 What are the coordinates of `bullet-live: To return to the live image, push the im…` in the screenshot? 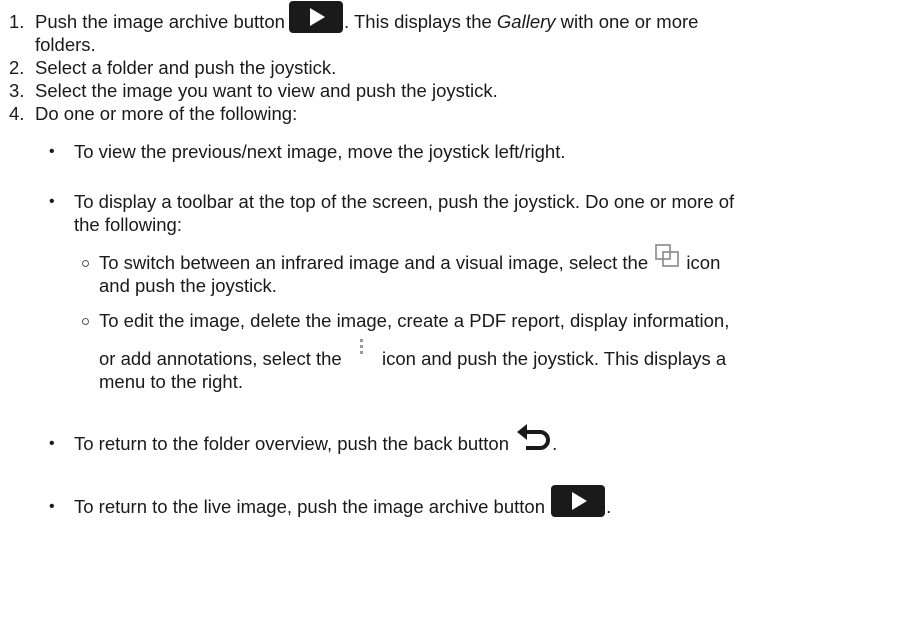 It's located at (343, 501).